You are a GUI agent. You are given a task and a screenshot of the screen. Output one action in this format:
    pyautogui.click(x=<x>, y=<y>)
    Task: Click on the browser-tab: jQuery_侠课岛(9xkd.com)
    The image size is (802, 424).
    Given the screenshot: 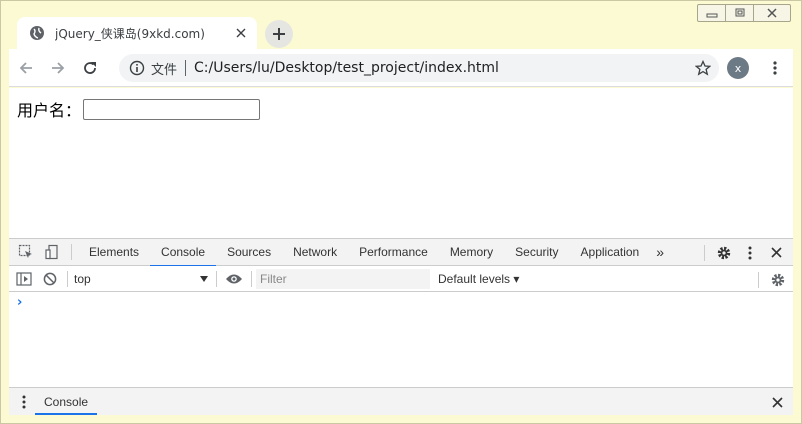 What is the action you would take?
    pyautogui.click(x=137, y=33)
    